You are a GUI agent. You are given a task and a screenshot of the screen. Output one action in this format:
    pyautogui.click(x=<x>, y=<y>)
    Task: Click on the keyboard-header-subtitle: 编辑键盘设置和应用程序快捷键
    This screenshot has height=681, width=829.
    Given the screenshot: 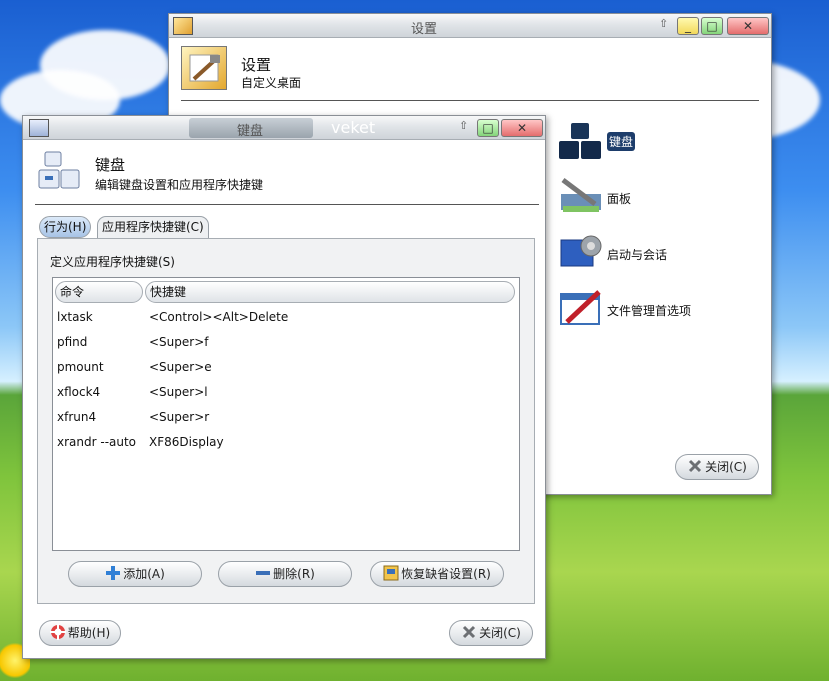 What is the action you would take?
    pyautogui.click(x=179, y=185)
    